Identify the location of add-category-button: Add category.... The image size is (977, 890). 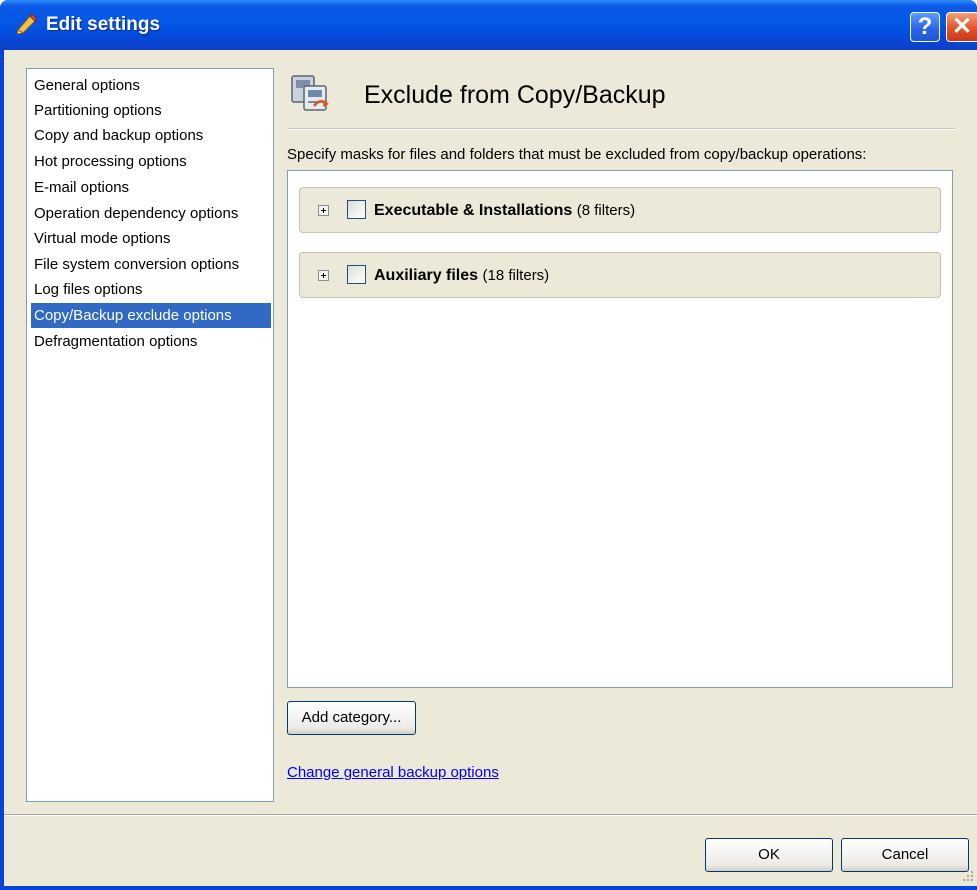
(351, 718).